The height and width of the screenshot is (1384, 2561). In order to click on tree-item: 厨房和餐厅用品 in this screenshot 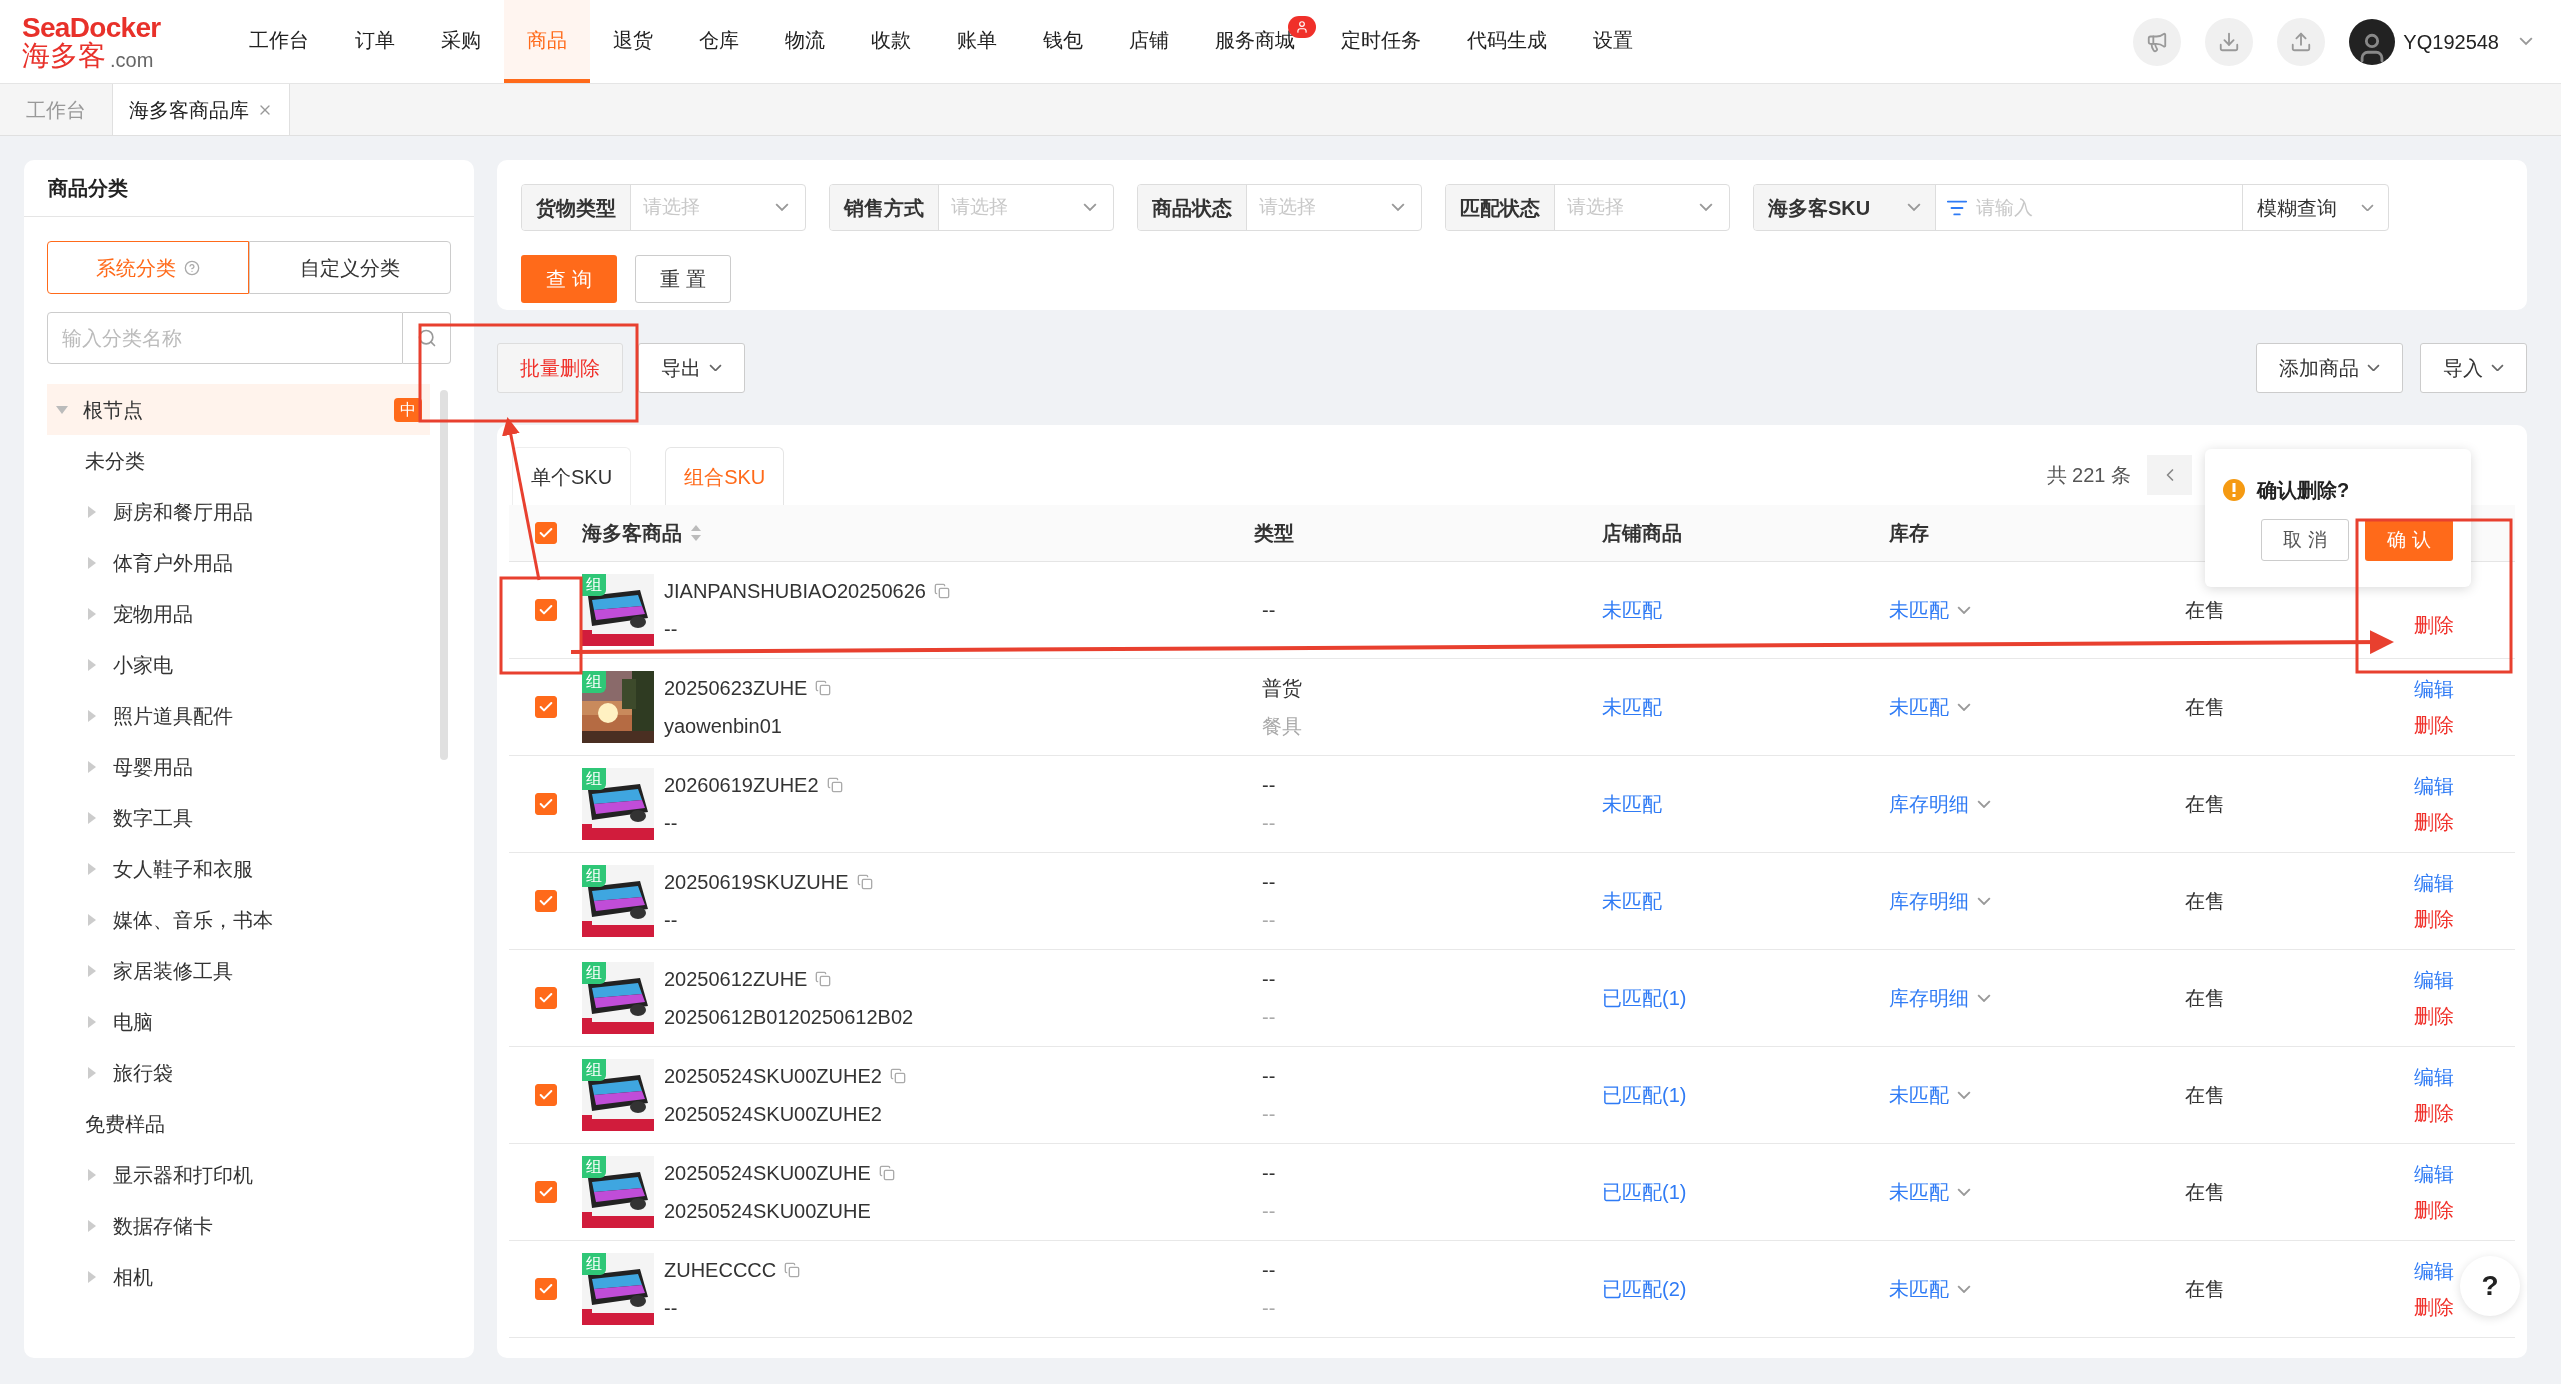, I will do `click(238, 511)`.